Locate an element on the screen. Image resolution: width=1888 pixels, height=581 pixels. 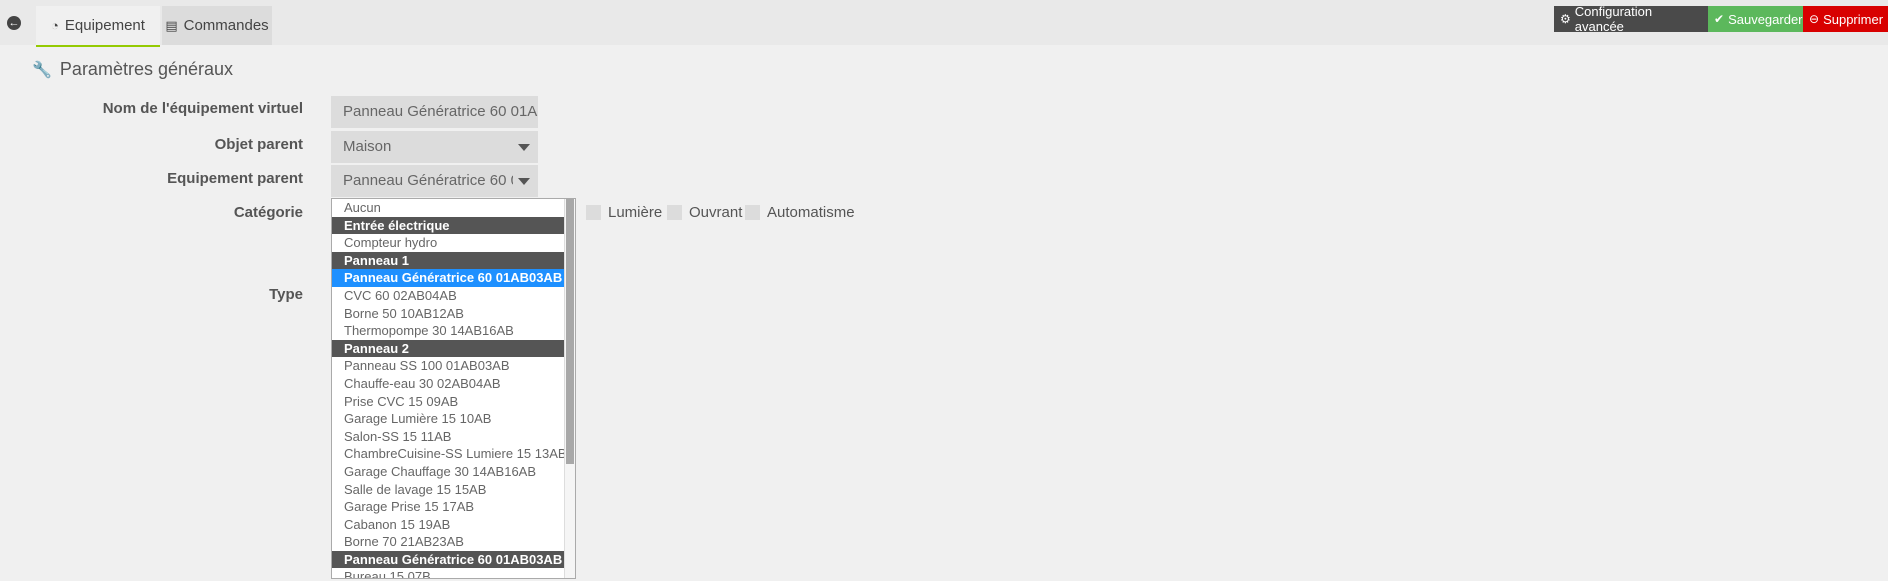
parent-equipment-value: Panneau Génératrice 60 01AB03AB is located at coordinates (428, 180).